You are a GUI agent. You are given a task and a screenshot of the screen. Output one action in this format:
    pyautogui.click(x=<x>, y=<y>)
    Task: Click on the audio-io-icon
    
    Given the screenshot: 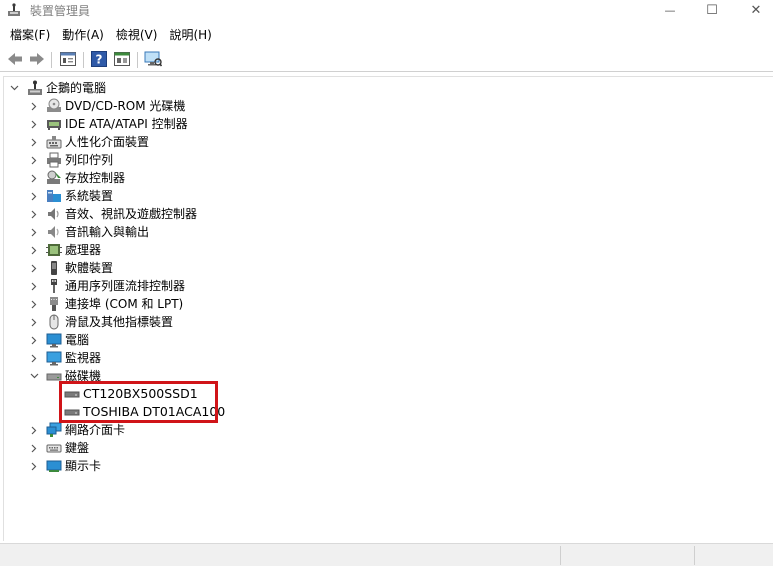 What is the action you would take?
    pyautogui.click(x=54, y=232)
    